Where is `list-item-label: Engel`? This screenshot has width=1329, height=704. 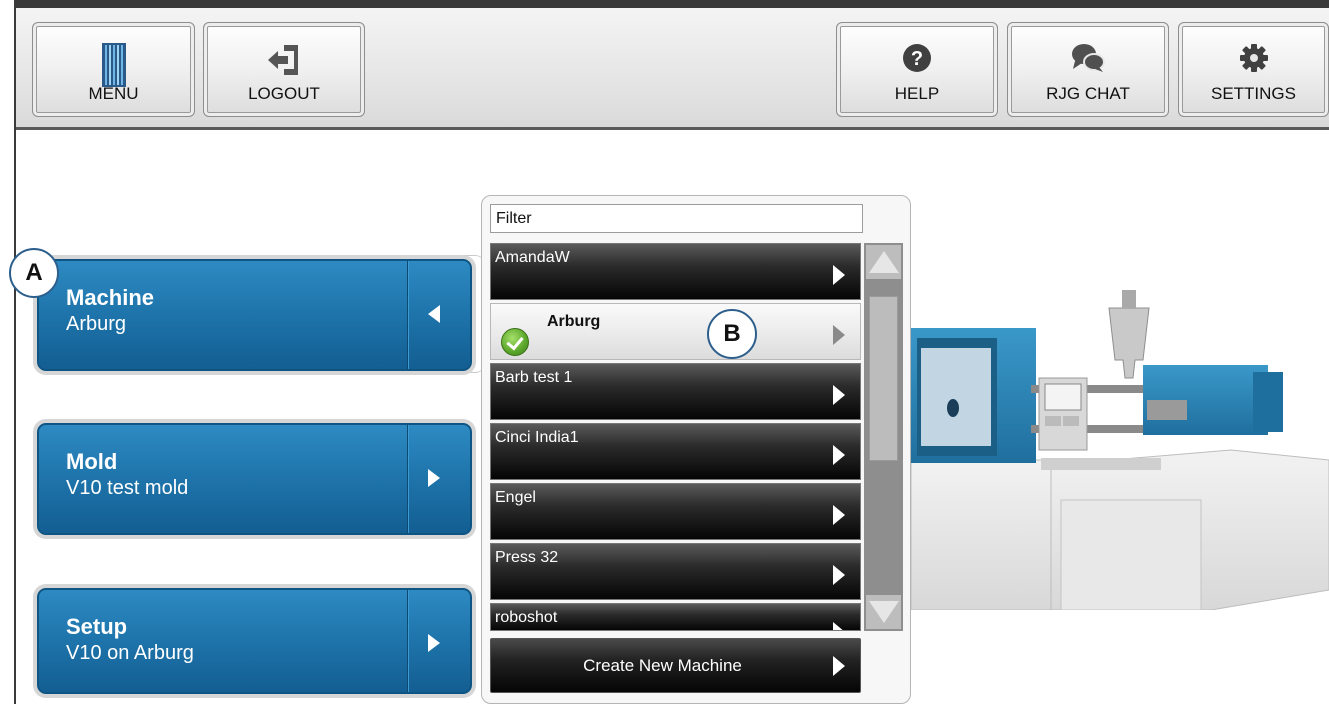 list-item-label: Engel is located at coordinates (515, 497).